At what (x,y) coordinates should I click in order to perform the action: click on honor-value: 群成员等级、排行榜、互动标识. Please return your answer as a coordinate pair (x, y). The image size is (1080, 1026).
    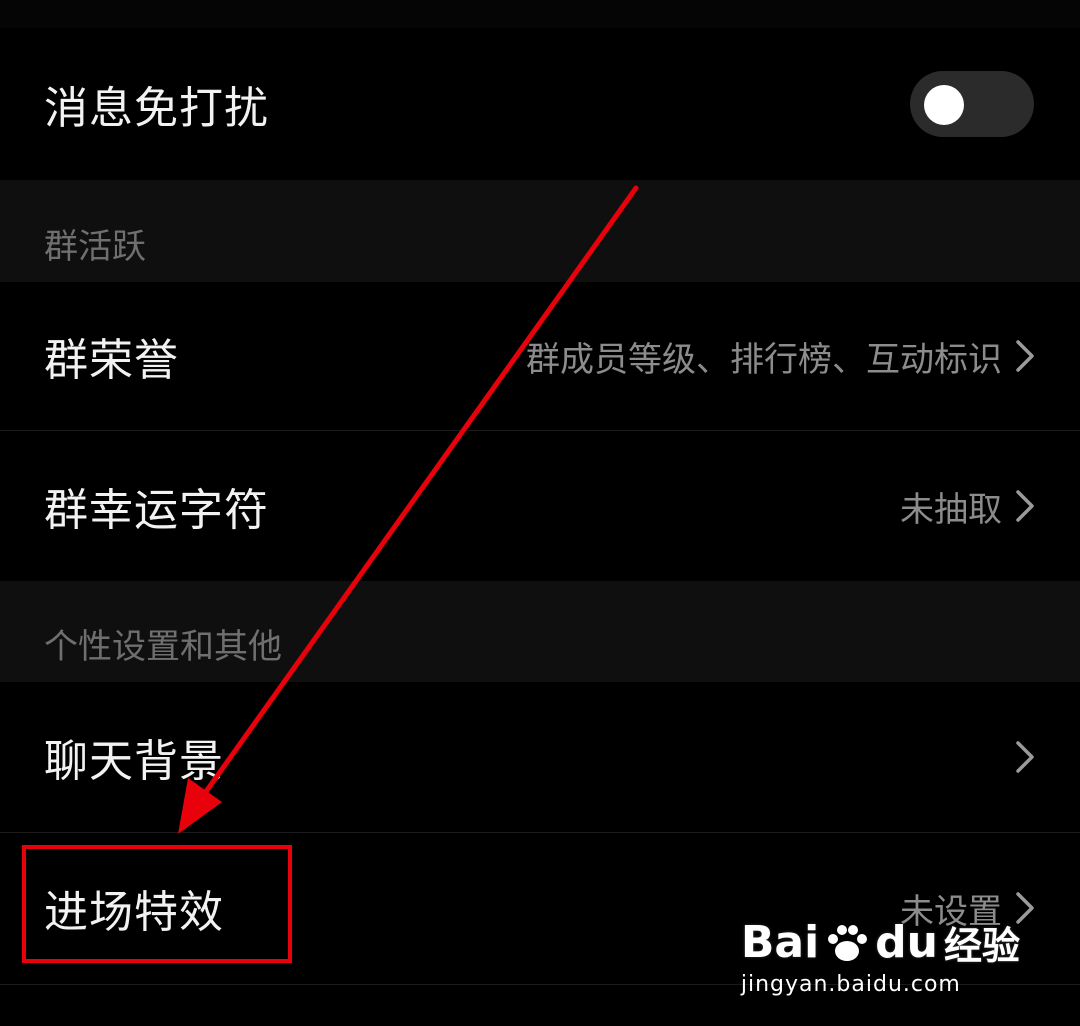
    Looking at the image, I should click on (764, 359).